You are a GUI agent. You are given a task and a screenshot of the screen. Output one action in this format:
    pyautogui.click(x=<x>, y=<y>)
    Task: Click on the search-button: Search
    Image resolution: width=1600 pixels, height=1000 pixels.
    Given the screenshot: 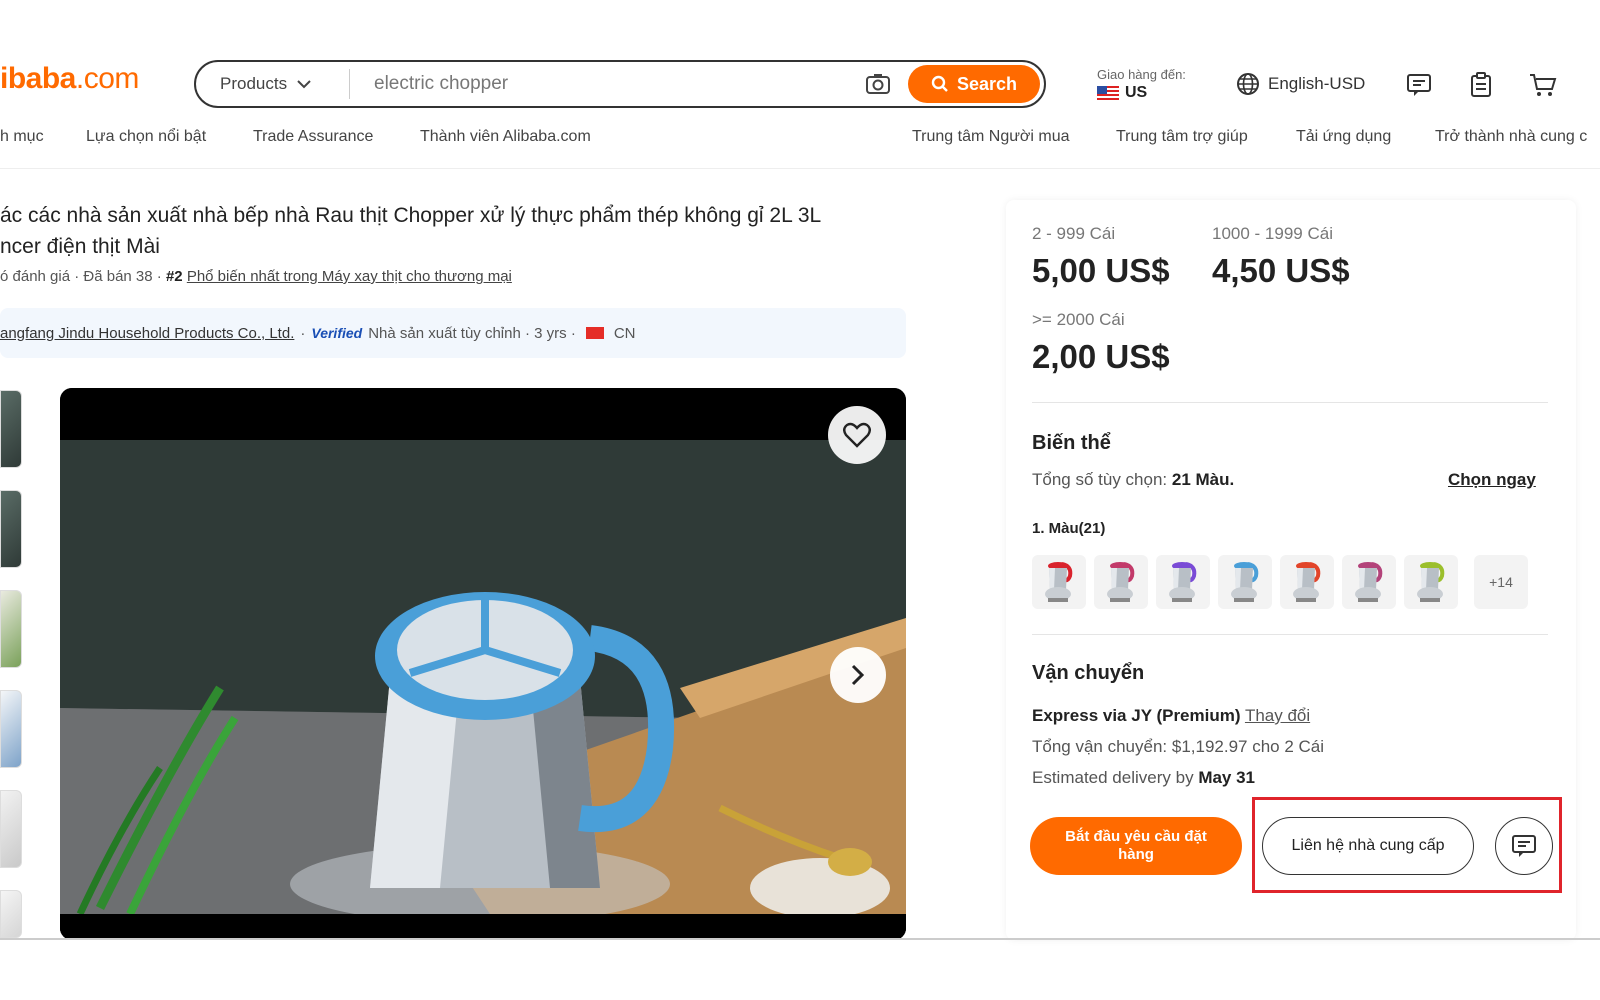 What is the action you would take?
    pyautogui.click(x=974, y=84)
    